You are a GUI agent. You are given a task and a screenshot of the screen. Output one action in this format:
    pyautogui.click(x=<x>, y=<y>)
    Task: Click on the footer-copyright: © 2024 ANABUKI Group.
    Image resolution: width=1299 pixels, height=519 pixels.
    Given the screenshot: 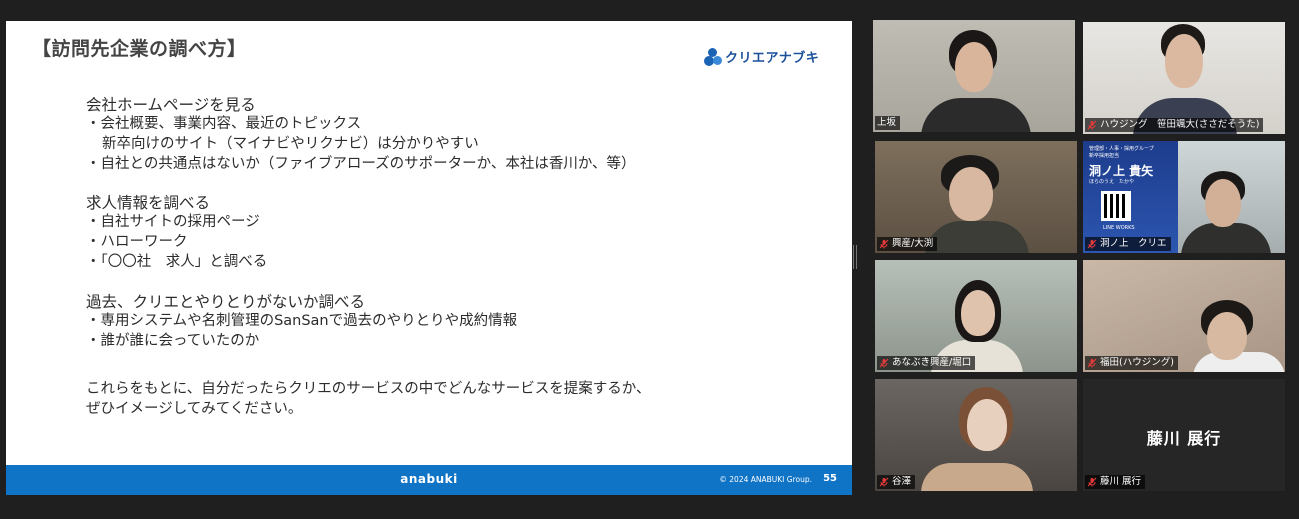 What is the action you would take?
    pyautogui.click(x=765, y=479)
    